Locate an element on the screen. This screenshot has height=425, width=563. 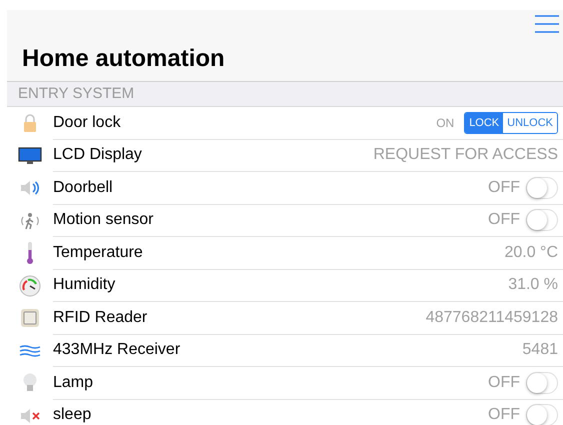
device-value: REQUEST FOR ACCESS is located at coordinates (465, 155).